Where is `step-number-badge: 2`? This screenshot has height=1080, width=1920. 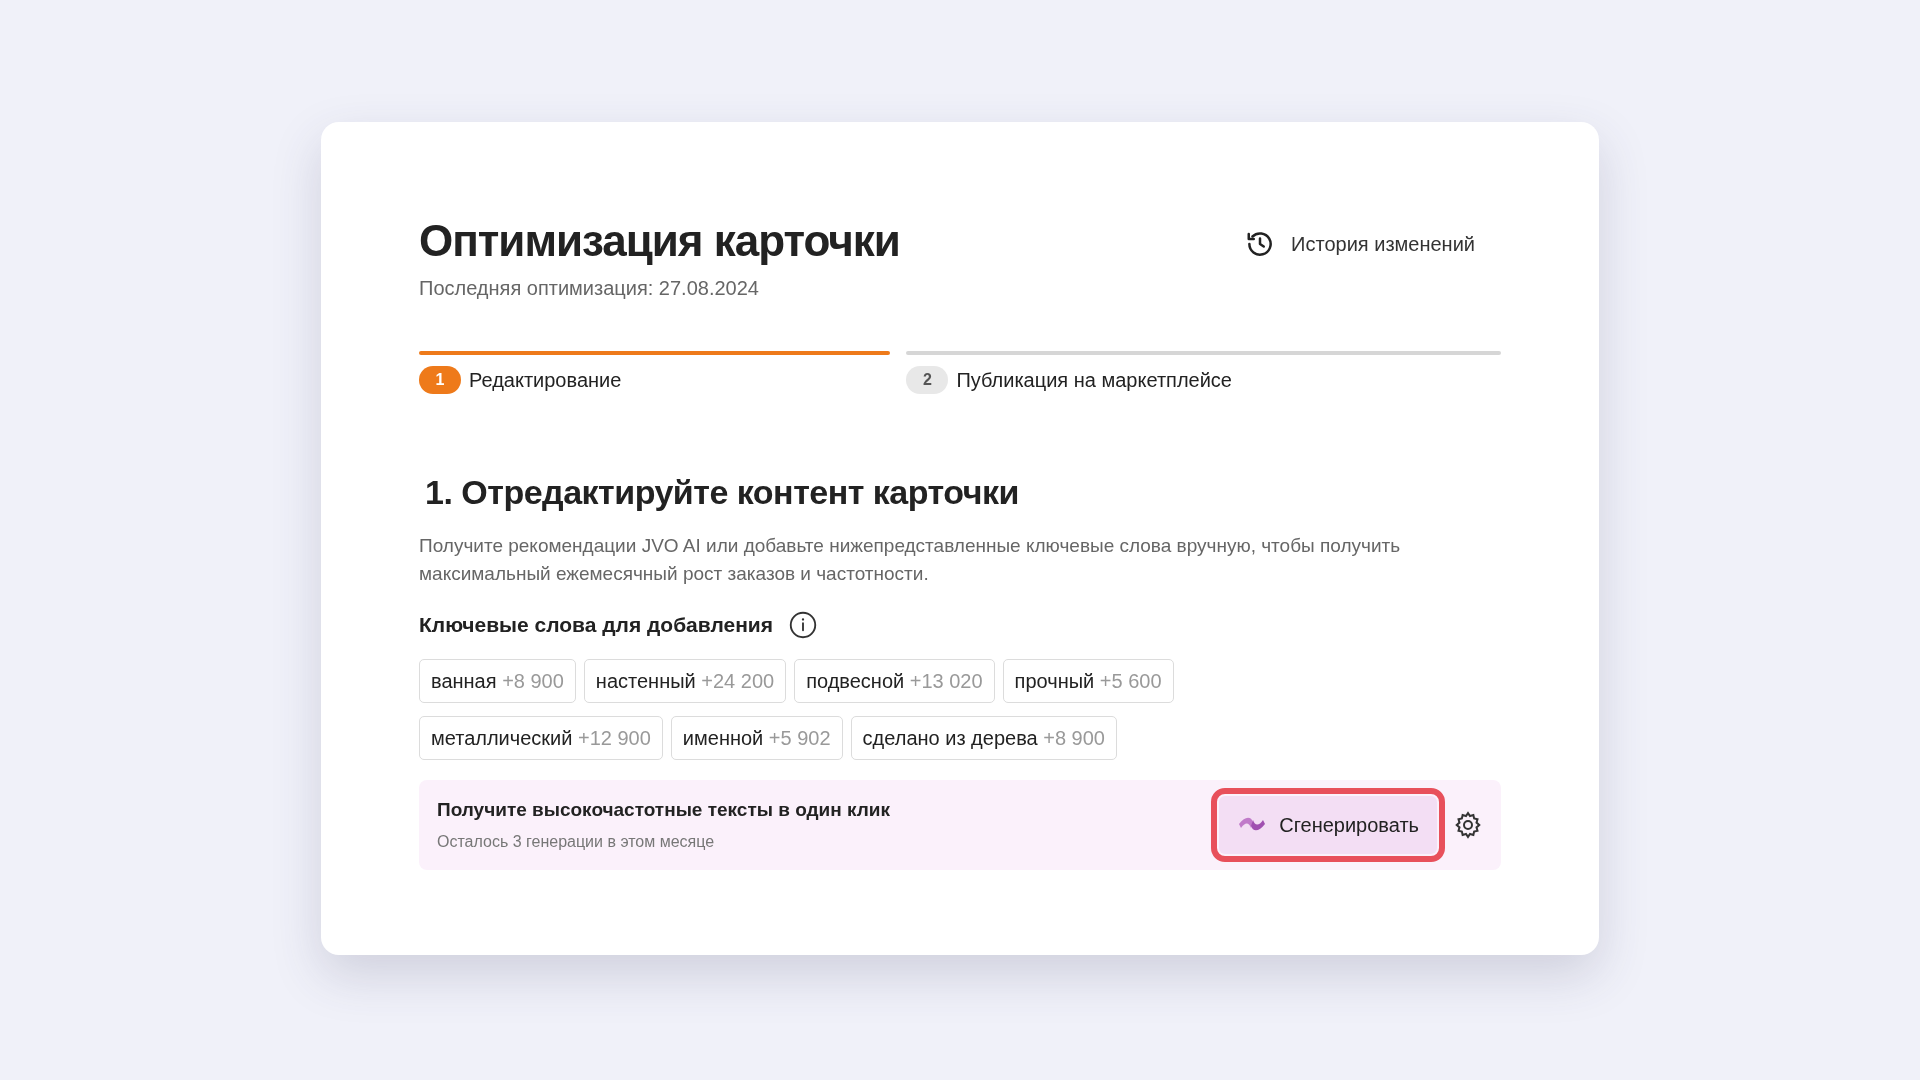
step-number-badge: 2 is located at coordinates (927, 380).